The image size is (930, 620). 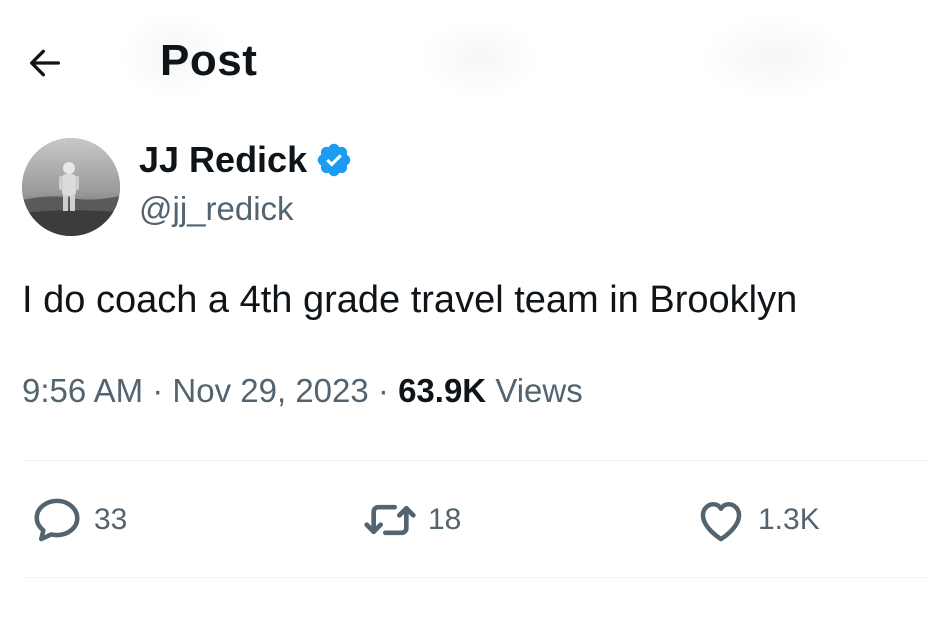 I want to click on action-bar: 33 18 1.3K, so click(x=465, y=520).